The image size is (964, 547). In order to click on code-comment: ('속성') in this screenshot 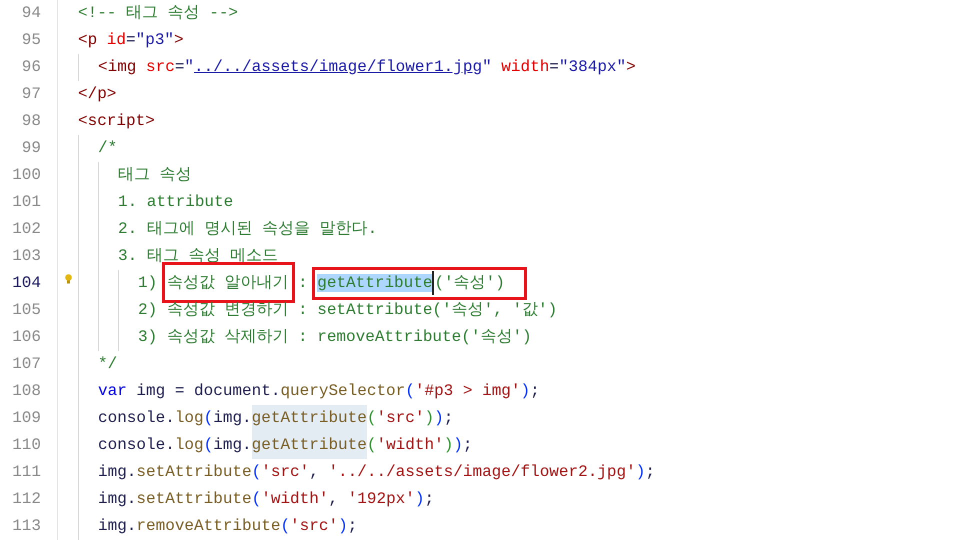, I will do `click(469, 283)`.